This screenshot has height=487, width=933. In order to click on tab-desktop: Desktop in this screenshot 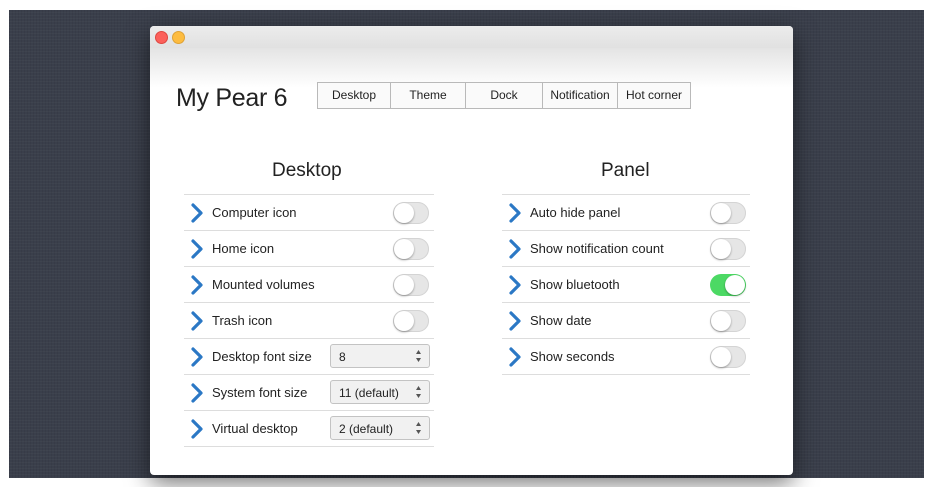, I will do `click(354, 95)`.